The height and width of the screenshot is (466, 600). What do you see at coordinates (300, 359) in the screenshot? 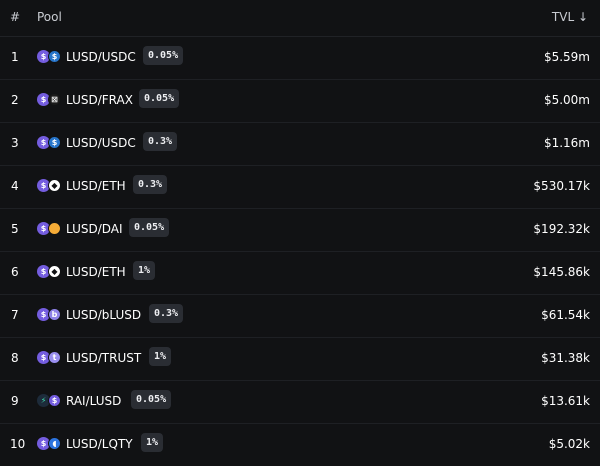
I see `table-row: 8 $ t LUSD/TRUST 1% $31.38k` at bounding box center [300, 359].